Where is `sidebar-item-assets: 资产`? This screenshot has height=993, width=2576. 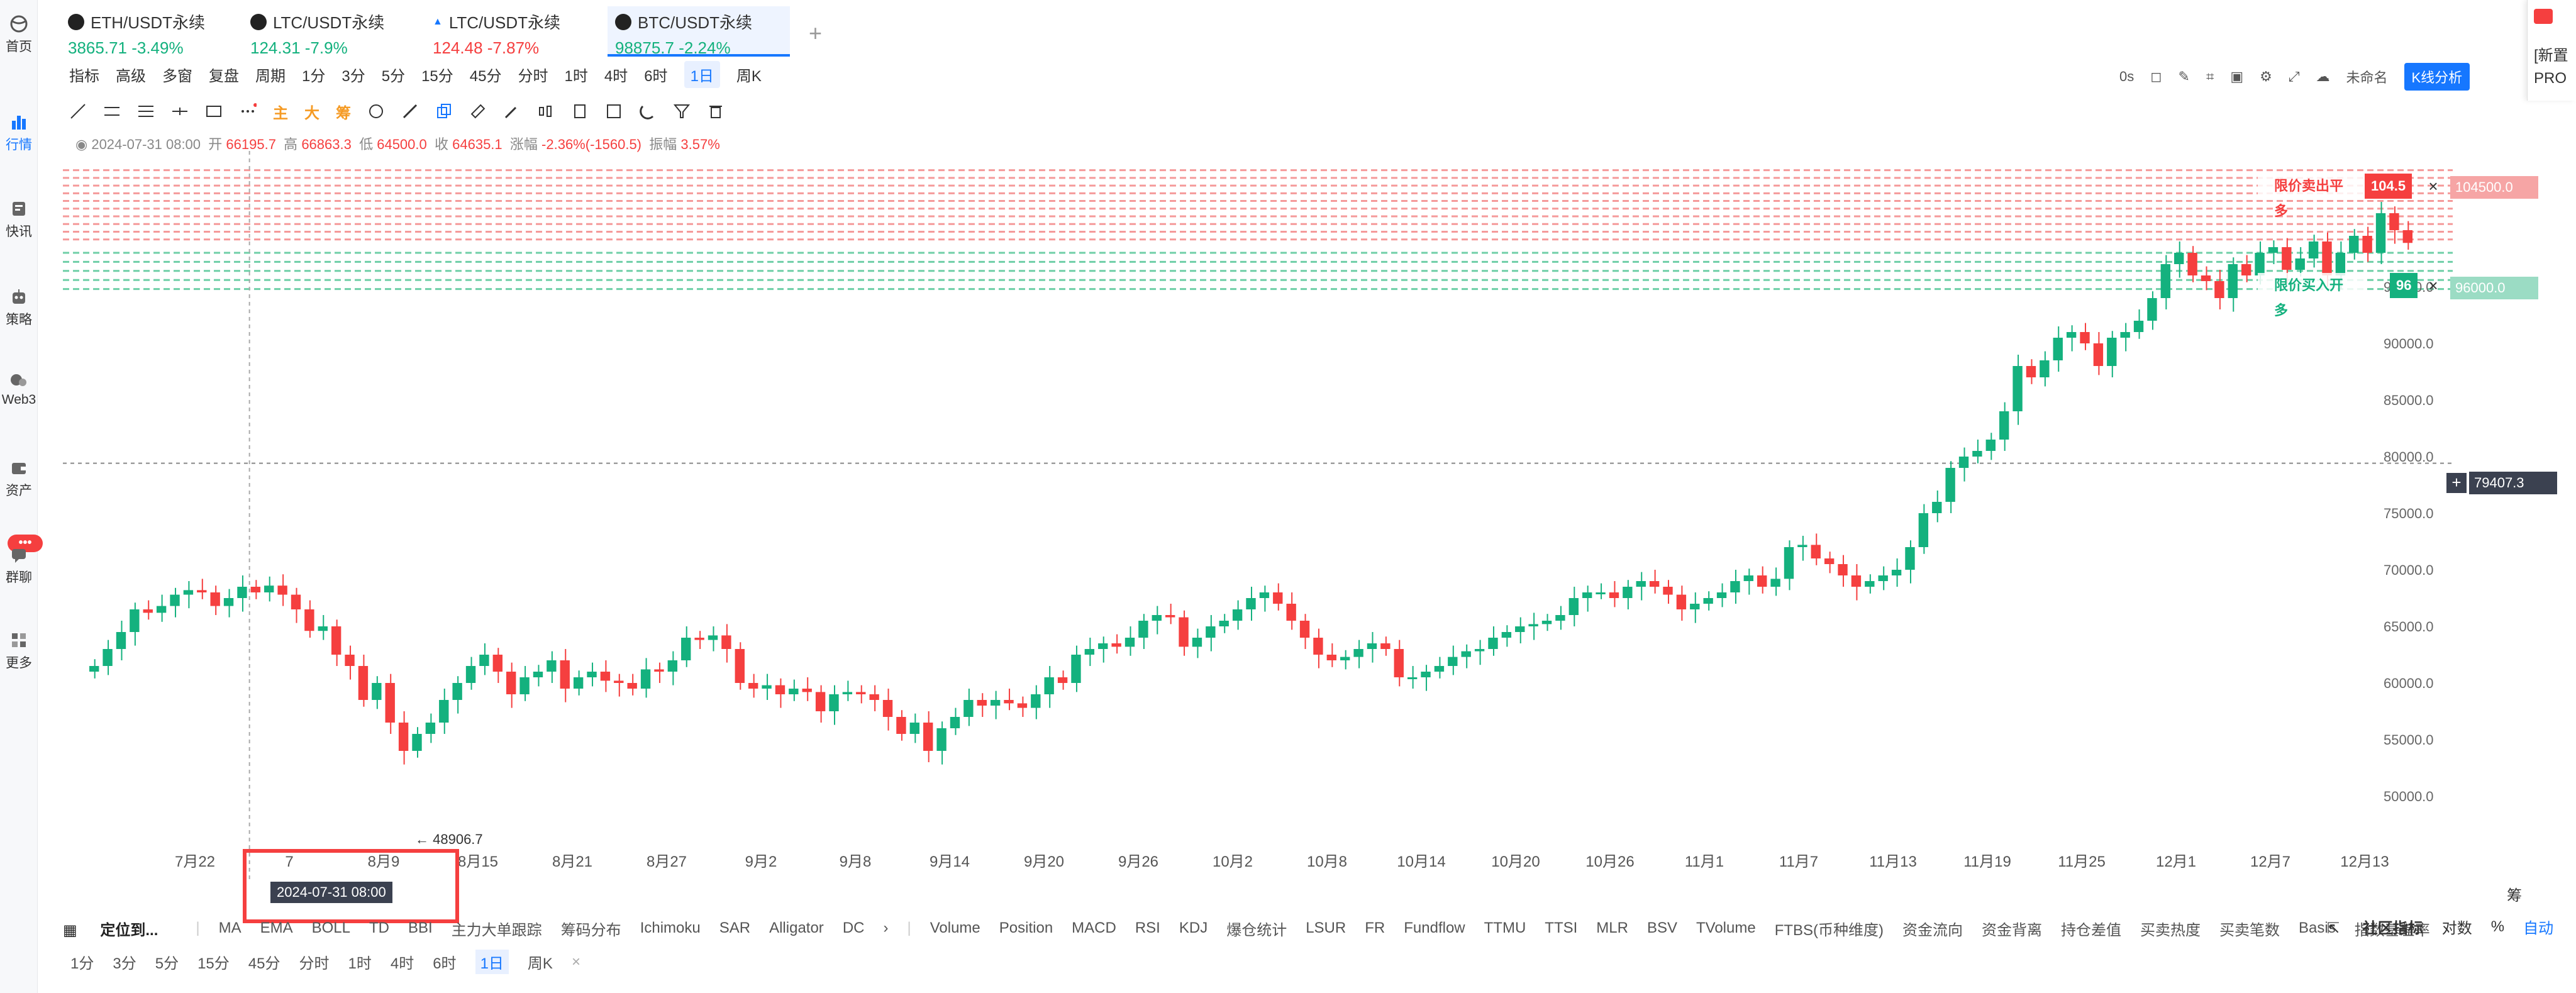
sidebar-item-assets: 资产 is located at coordinates (19, 479).